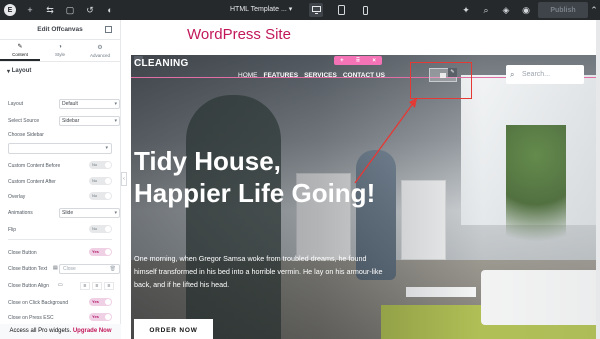  What do you see at coordinates (109, 286) in the screenshot?
I see `align-right-button: ≡` at bounding box center [109, 286].